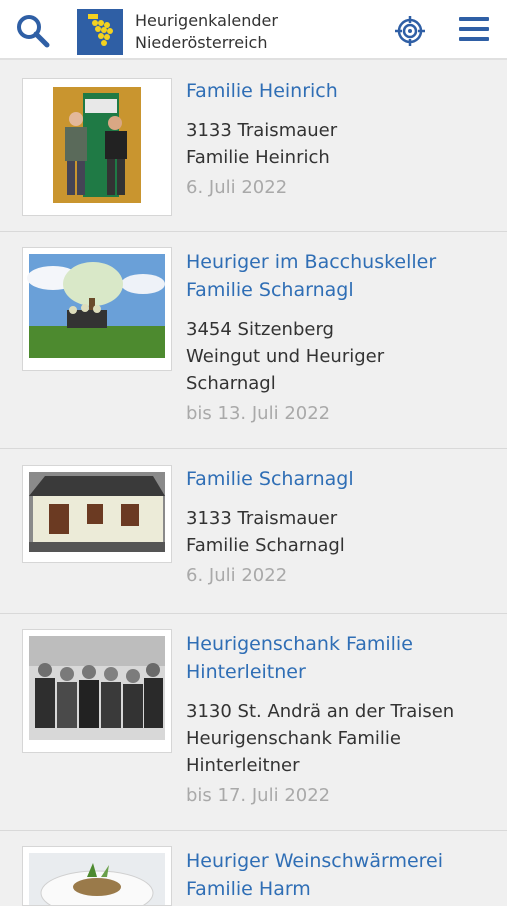 Image resolution: width=507 pixels, height=906 pixels. What do you see at coordinates (285, 356) in the screenshot?
I see `address-line: Weingut und Heuriger` at bounding box center [285, 356].